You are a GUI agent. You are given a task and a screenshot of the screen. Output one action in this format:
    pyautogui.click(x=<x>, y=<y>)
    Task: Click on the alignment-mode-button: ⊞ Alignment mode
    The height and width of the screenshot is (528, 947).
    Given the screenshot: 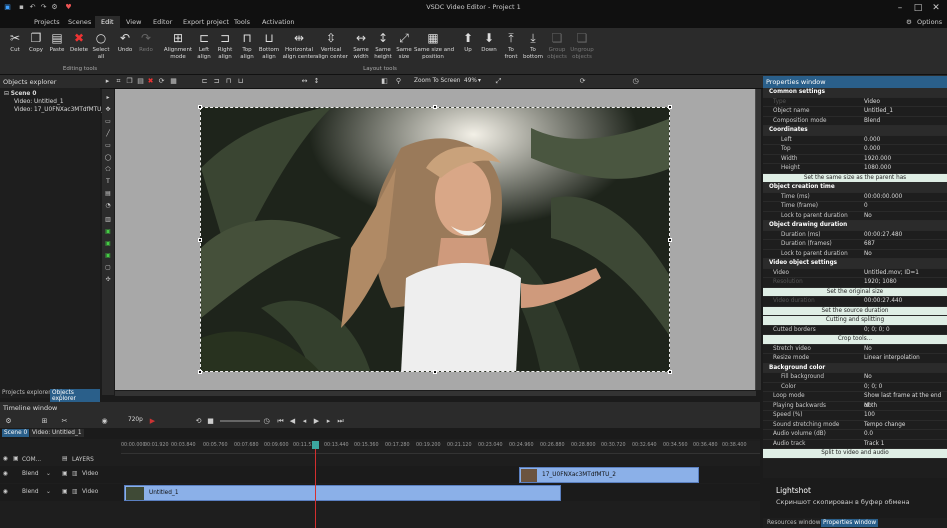 What is the action you would take?
    pyautogui.click(x=178, y=45)
    